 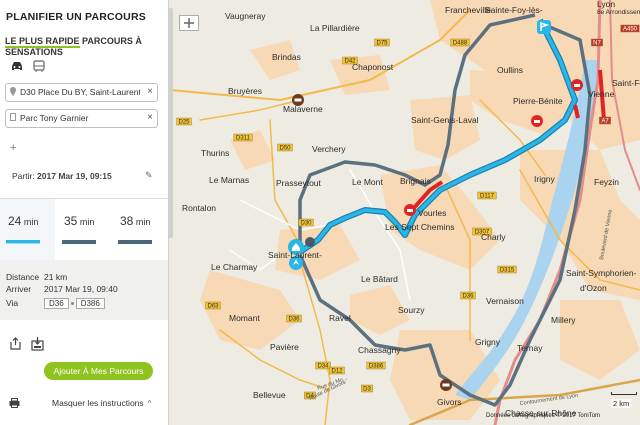 I want to click on place-label: 8e Arrondissement, so click(x=618, y=12).